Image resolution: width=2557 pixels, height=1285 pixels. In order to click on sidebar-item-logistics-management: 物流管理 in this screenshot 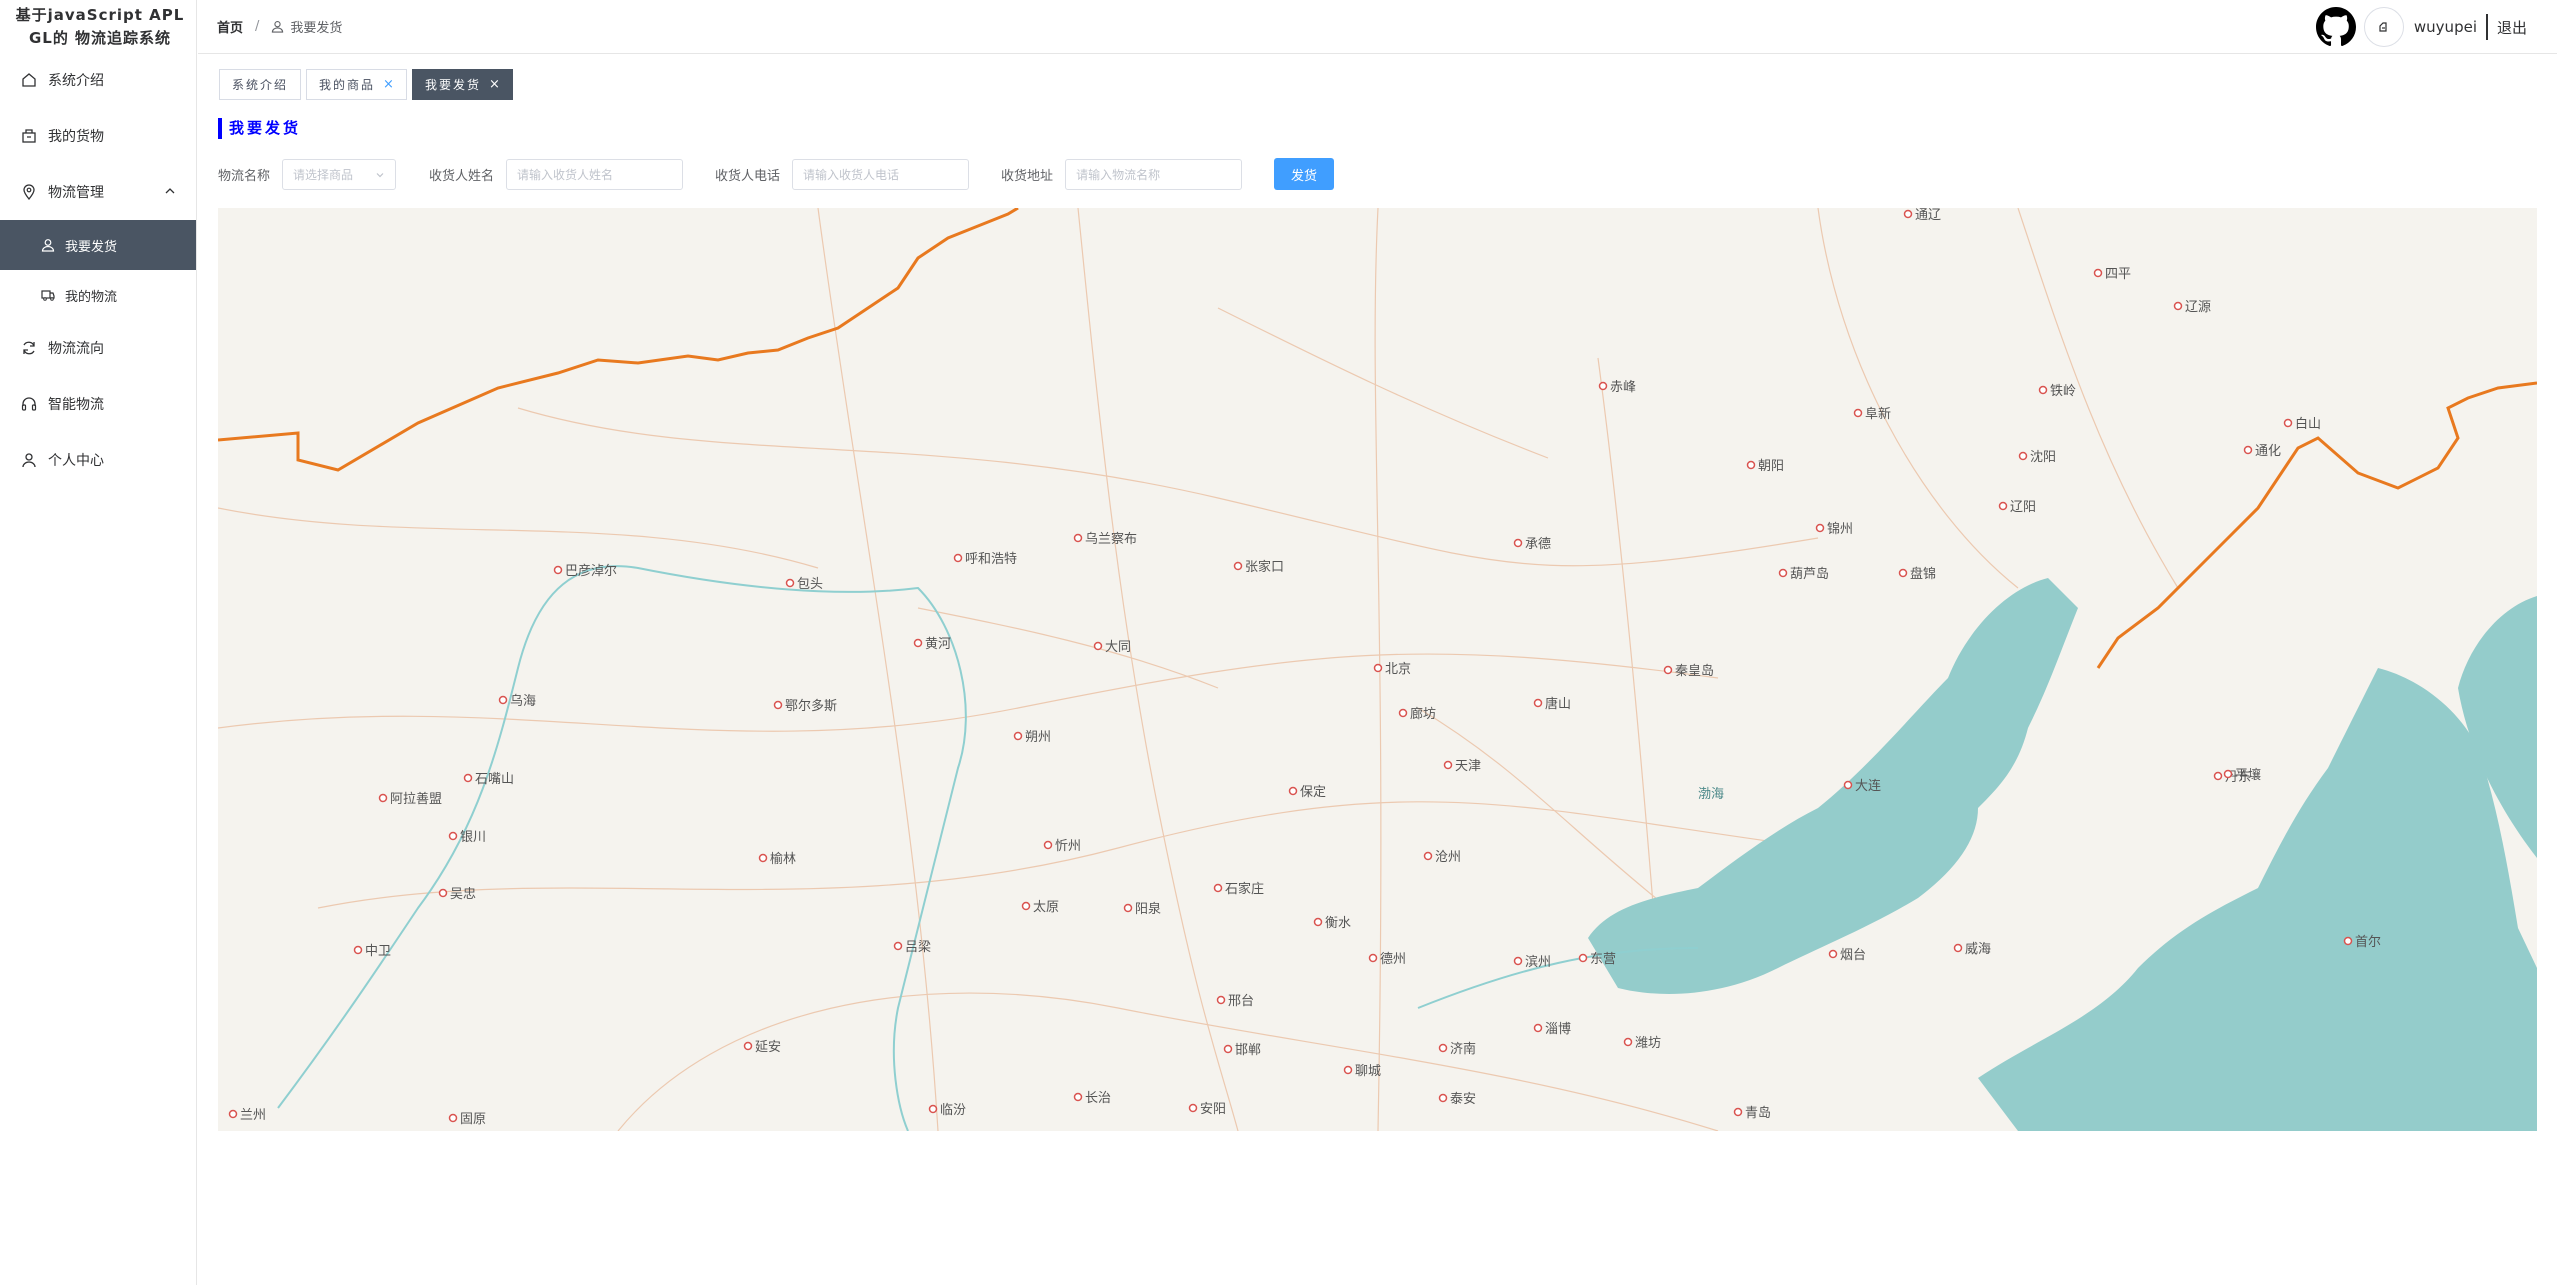, I will do `click(98, 192)`.